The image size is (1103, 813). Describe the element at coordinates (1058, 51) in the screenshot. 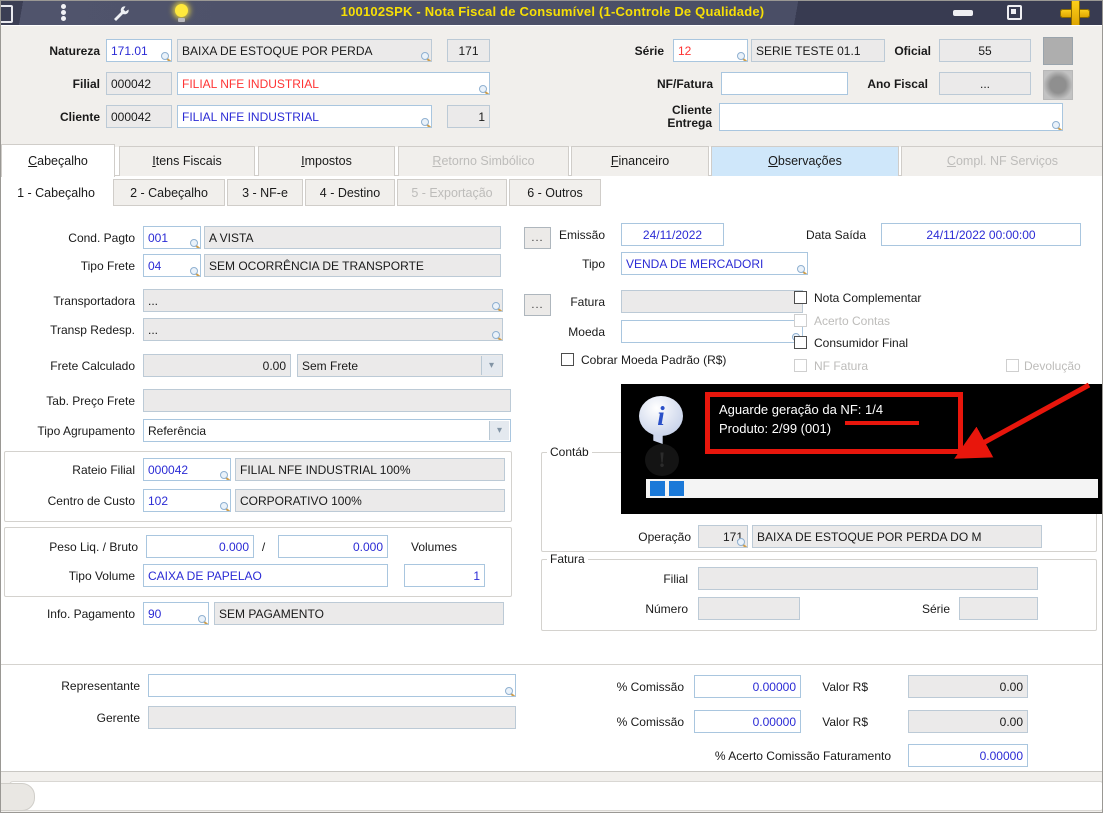

I see `header-square-button` at that location.